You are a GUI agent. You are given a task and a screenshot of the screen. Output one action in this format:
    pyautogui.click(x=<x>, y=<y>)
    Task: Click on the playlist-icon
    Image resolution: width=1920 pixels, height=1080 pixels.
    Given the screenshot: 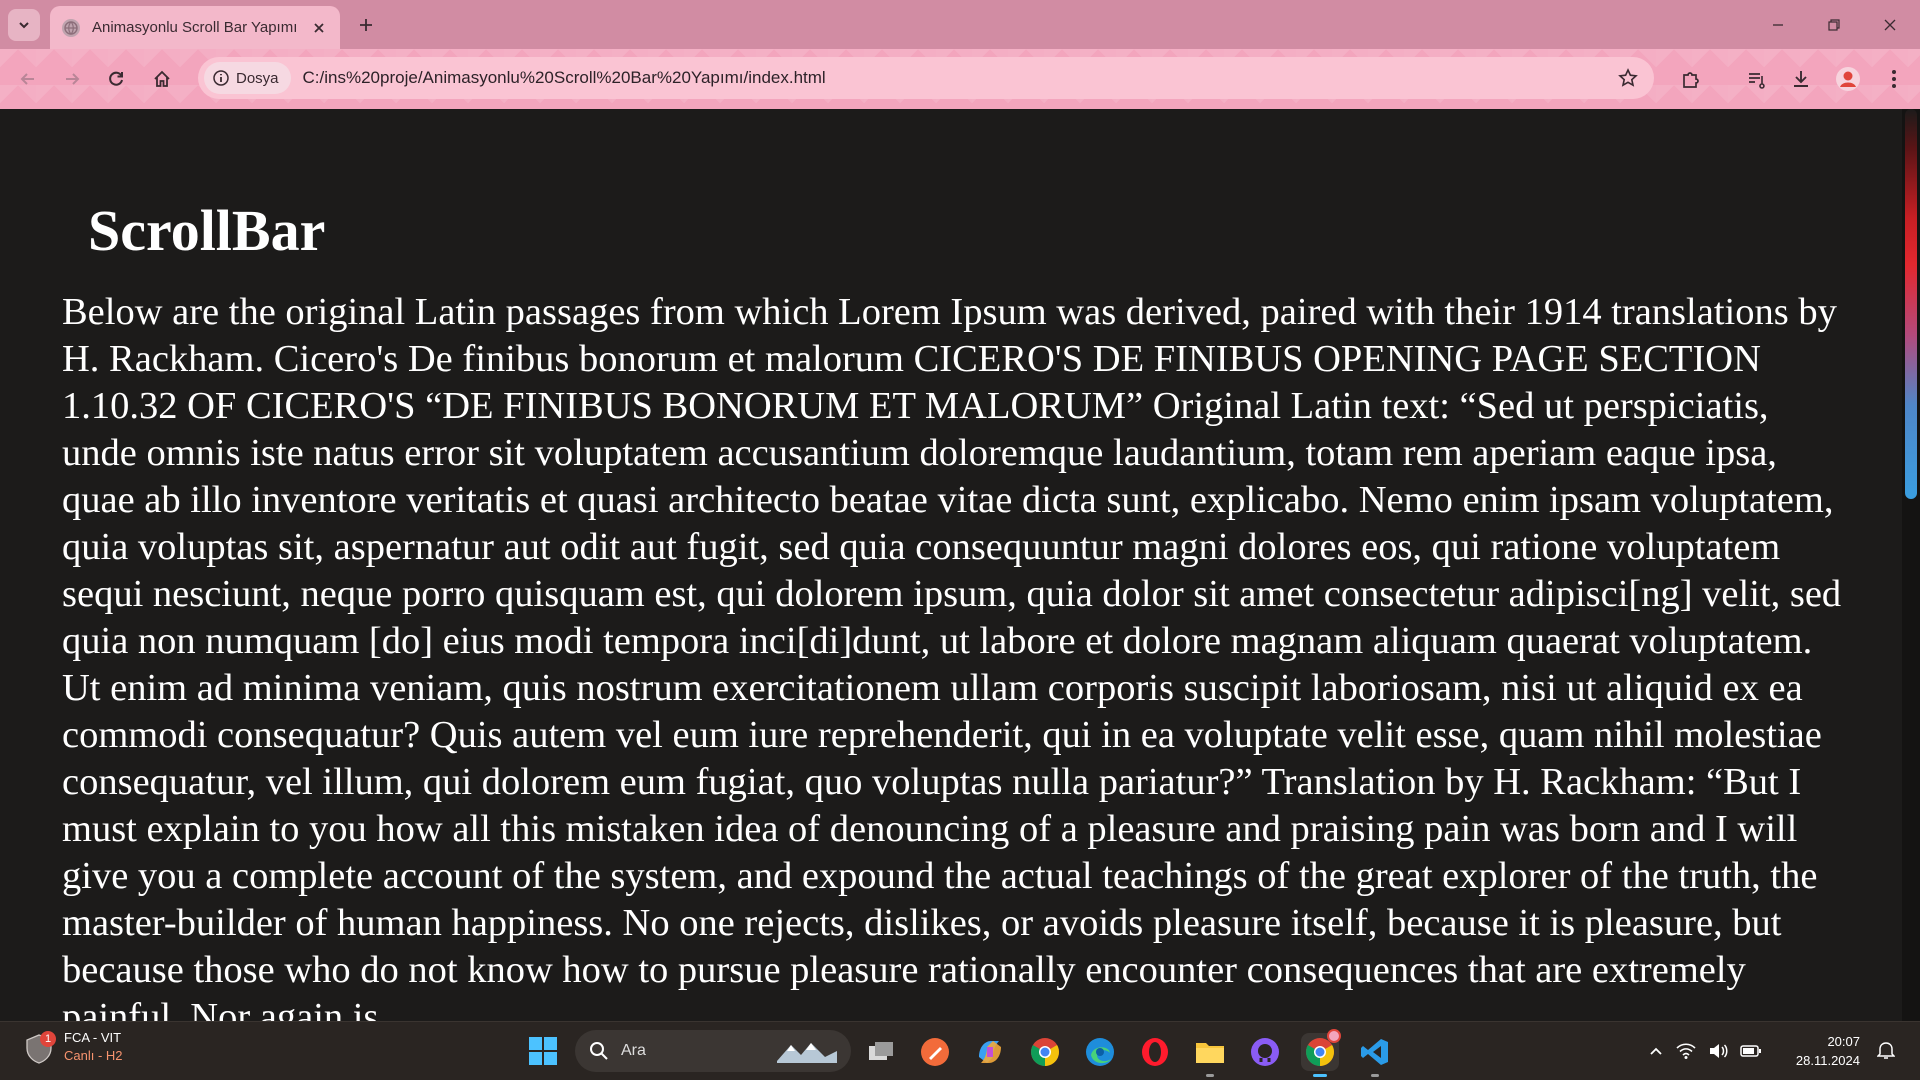 What is the action you would take?
    pyautogui.click(x=1757, y=81)
    